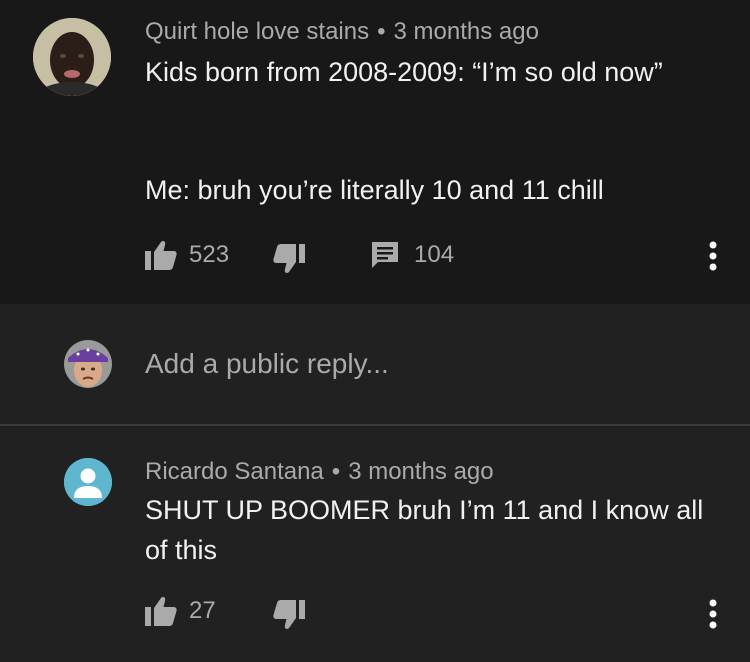 The image size is (750, 662). I want to click on comment-meta: Quirt hole love stains • 3 months ago, so click(342, 32).